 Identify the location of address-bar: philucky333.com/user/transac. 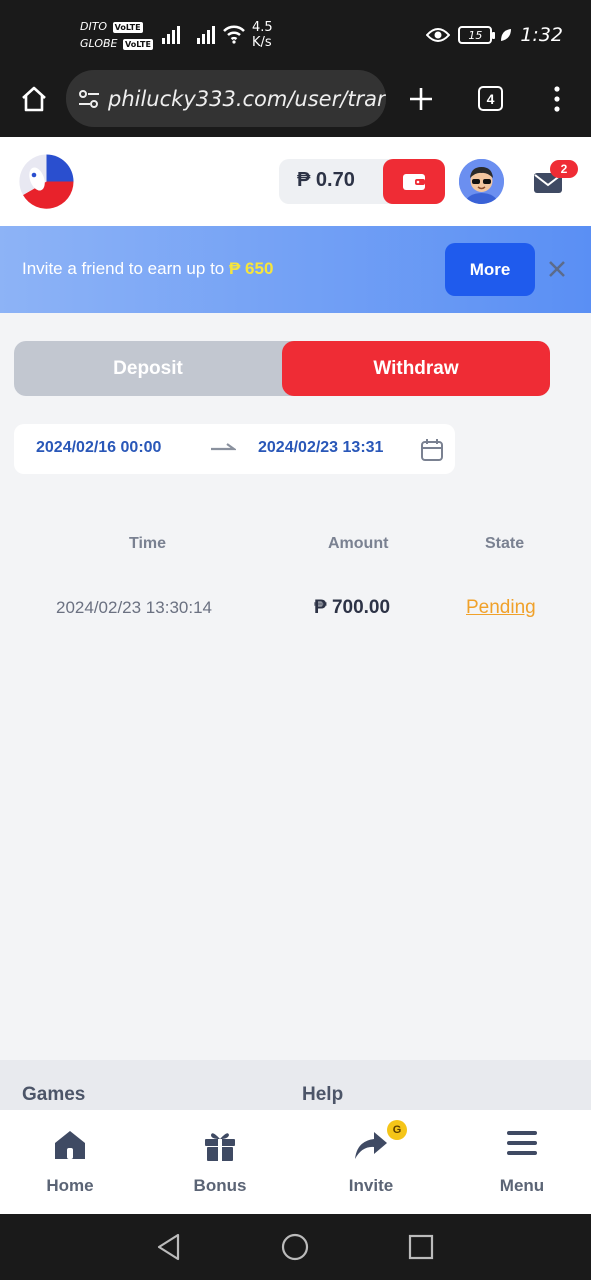
(226, 98).